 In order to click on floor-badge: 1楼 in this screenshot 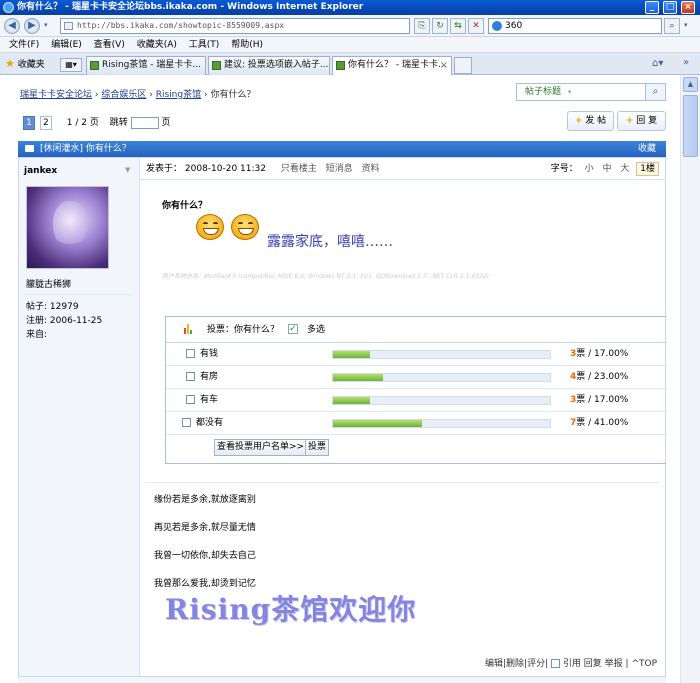, I will do `click(647, 169)`.